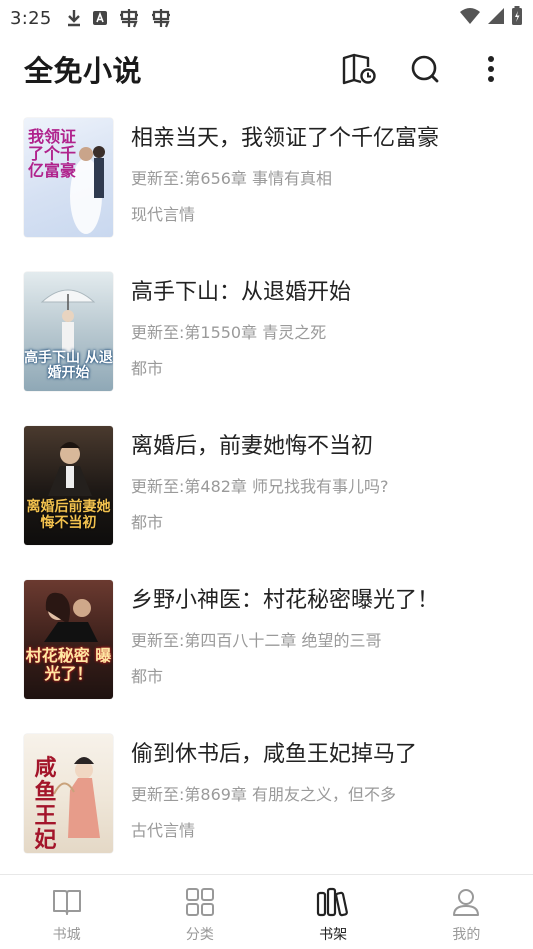  I want to click on book-info: 相亲当天，我领证了个千亿富豪 更新至:第656章 事情有真相 现代言情, so click(285, 190).